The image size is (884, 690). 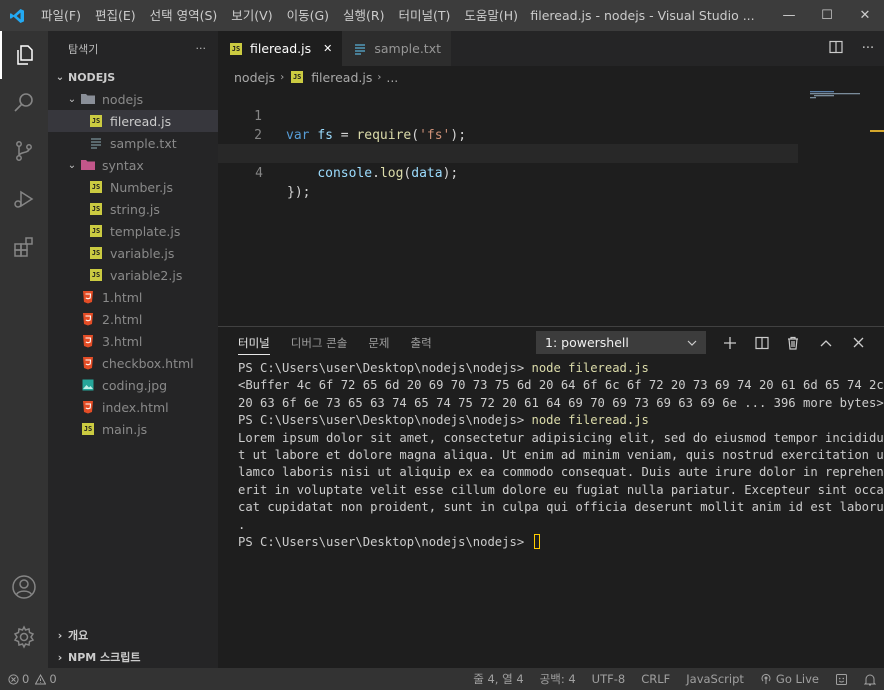 I want to click on explorer-icon, so click(x=24, y=55).